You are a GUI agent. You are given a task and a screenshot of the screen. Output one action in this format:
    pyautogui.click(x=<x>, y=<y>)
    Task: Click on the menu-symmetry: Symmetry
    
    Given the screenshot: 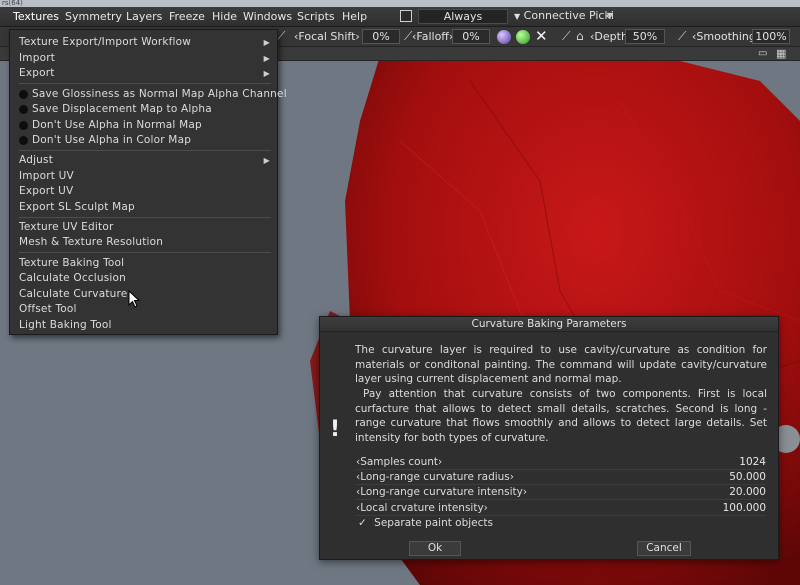 What is the action you would take?
    pyautogui.click(x=93, y=16)
    